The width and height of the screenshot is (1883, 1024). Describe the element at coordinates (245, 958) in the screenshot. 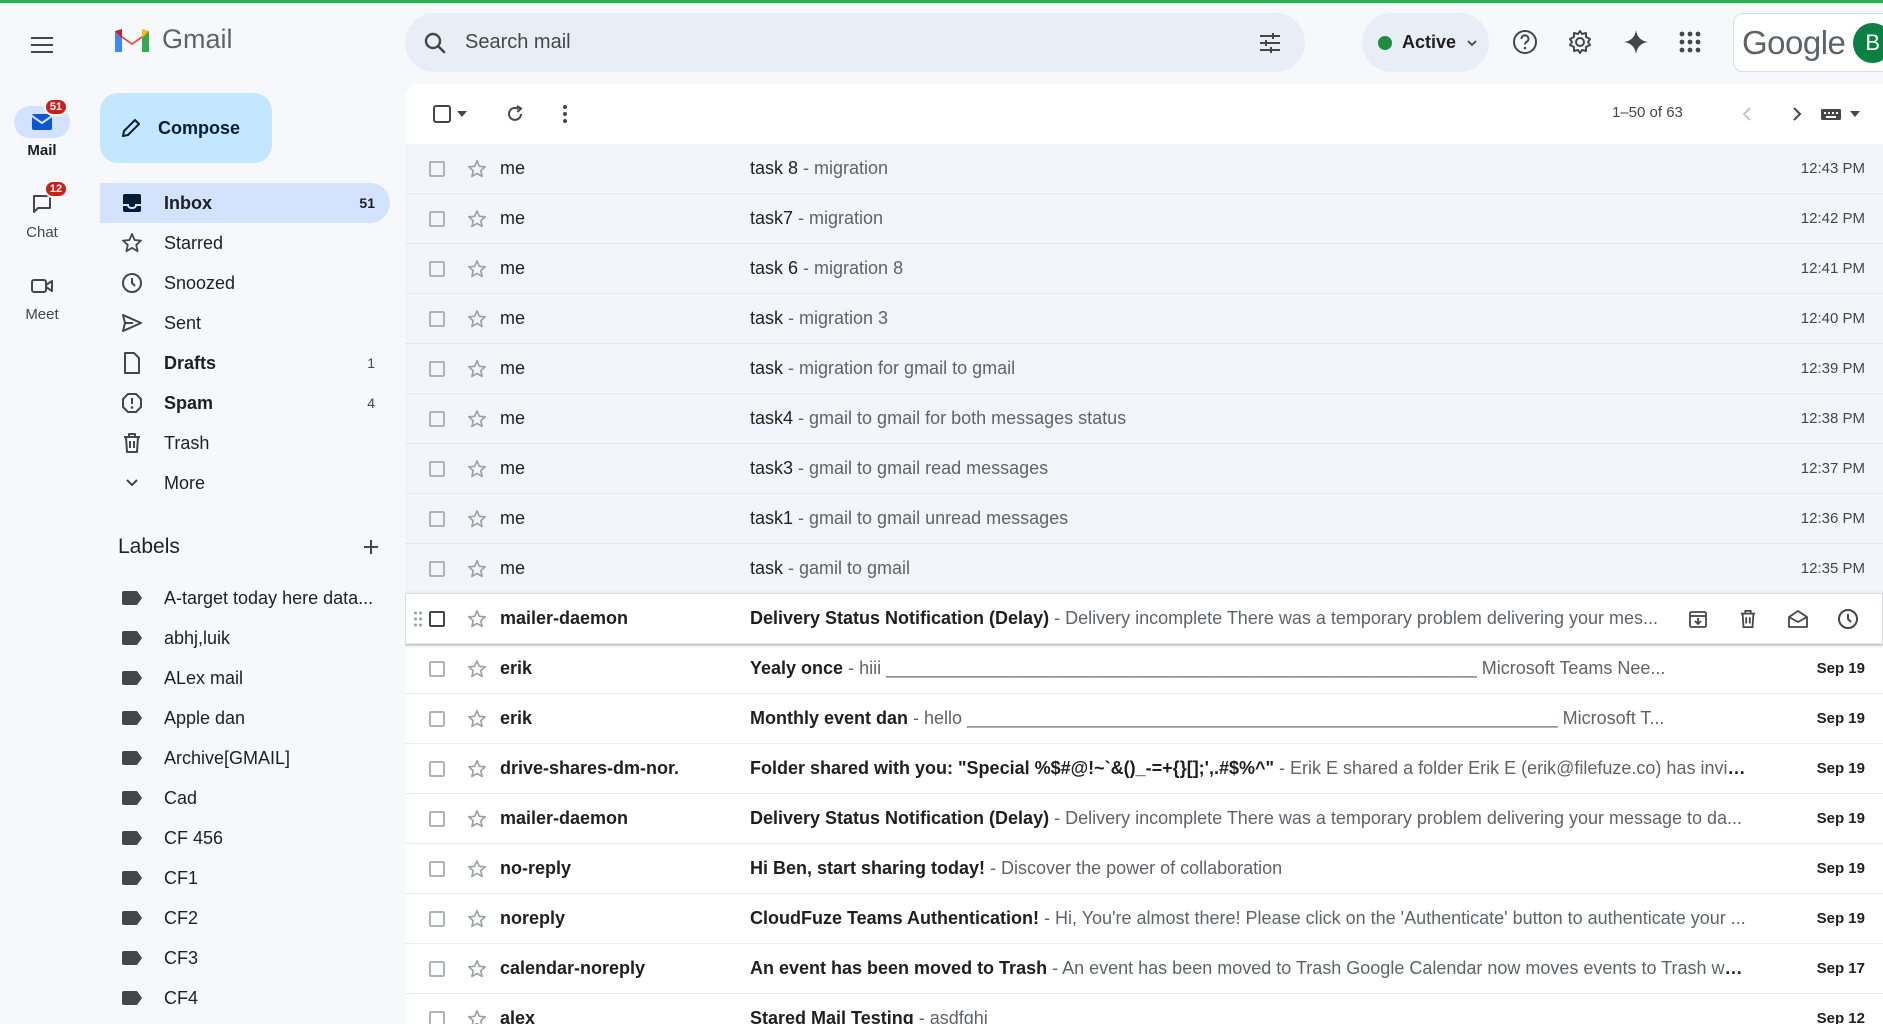

I see `label-item: CF3` at that location.